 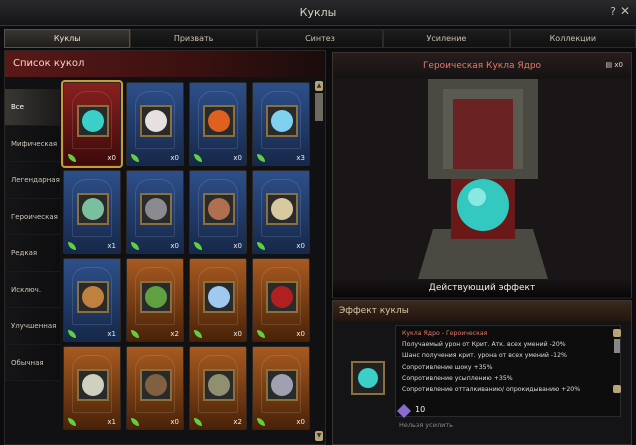 What do you see at coordinates (613, 11) in the screenshot?
I see `help-button: ?` at bounding box center [613, 11].